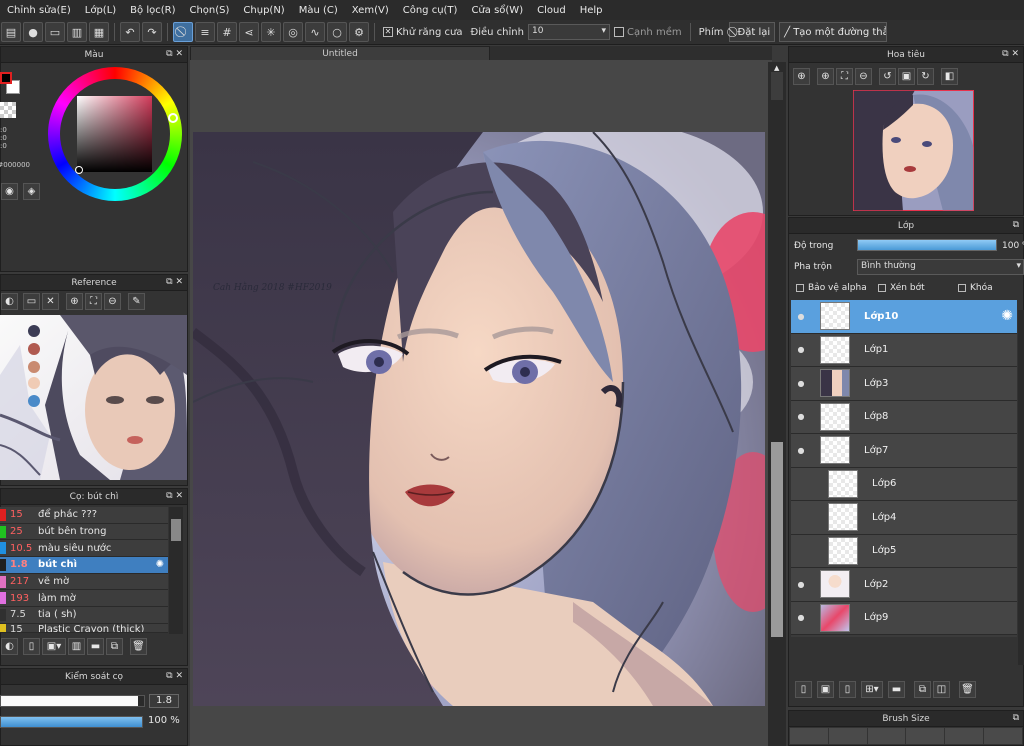 This screenshot has height=746, width=1024. I want to click on transparent-color-swatch, so click(8, 110).